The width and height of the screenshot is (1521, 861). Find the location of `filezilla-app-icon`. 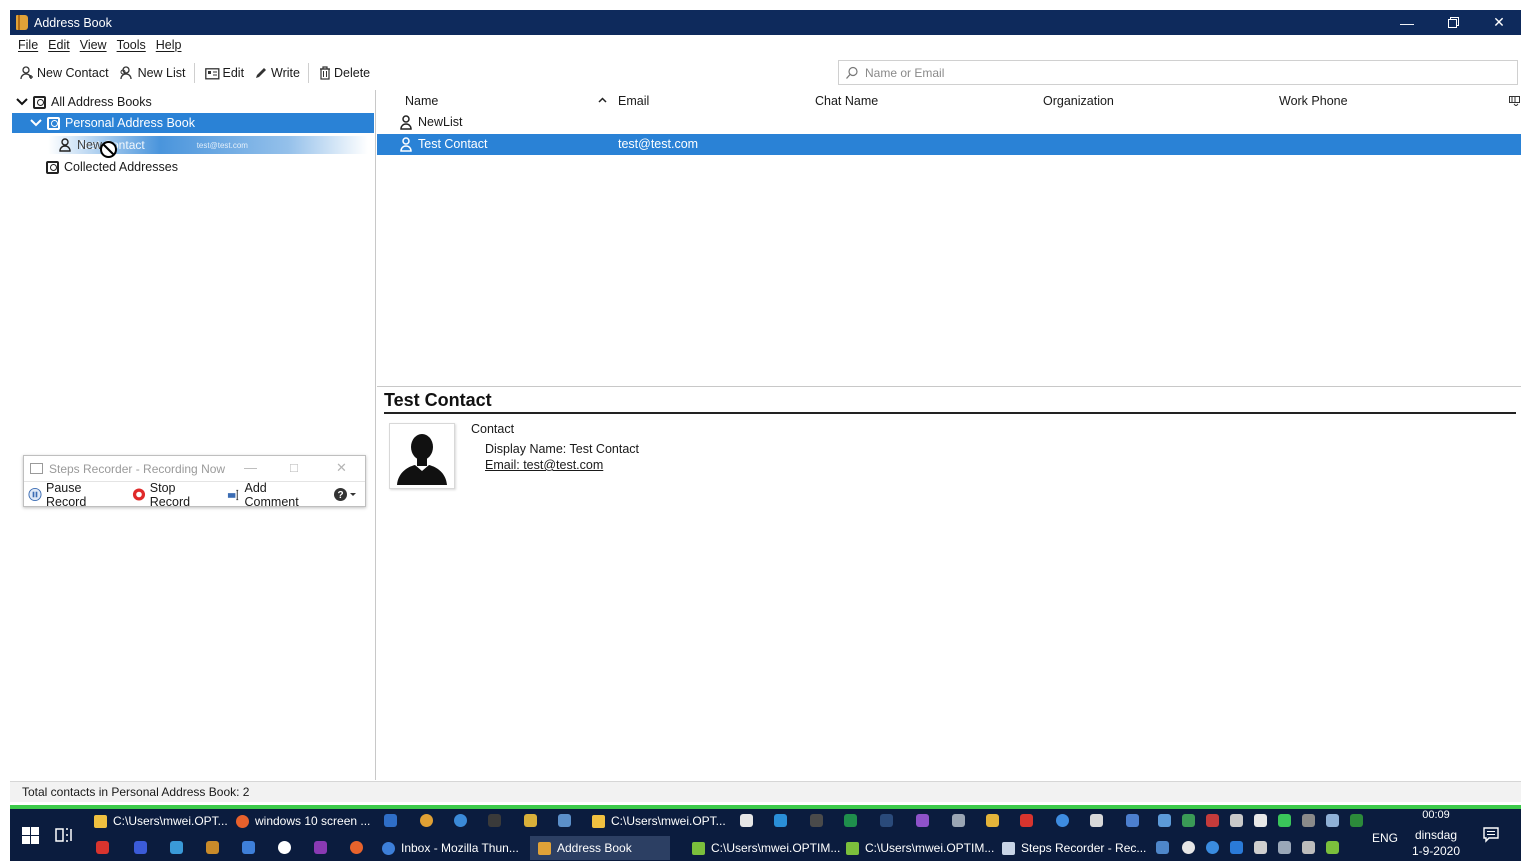

filezilla-app-icon is located at coordinates (102, 847).